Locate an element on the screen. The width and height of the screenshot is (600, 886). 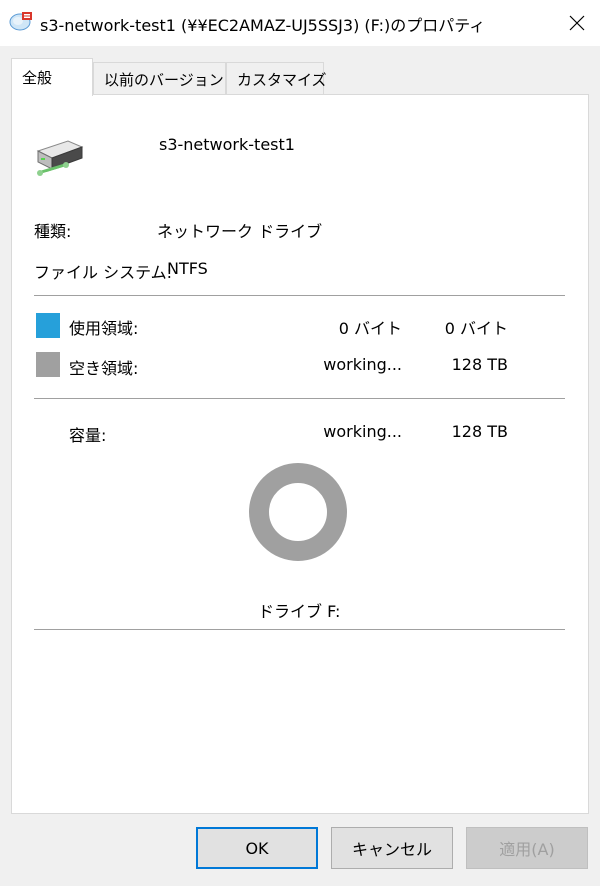
network-drive-window-icon is located at coordinates (21, 22).